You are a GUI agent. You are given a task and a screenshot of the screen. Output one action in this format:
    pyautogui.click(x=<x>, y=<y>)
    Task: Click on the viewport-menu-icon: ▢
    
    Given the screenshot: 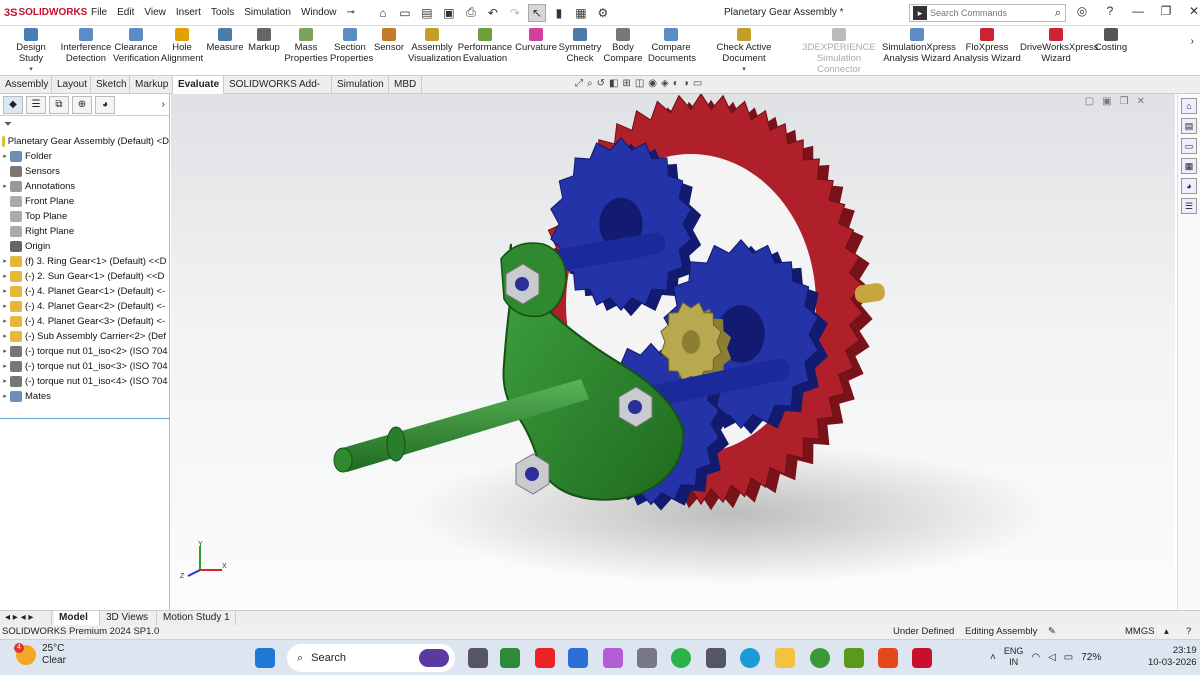 What is the action you would take?
    pyautogui.click(x=1089, y=101)
    